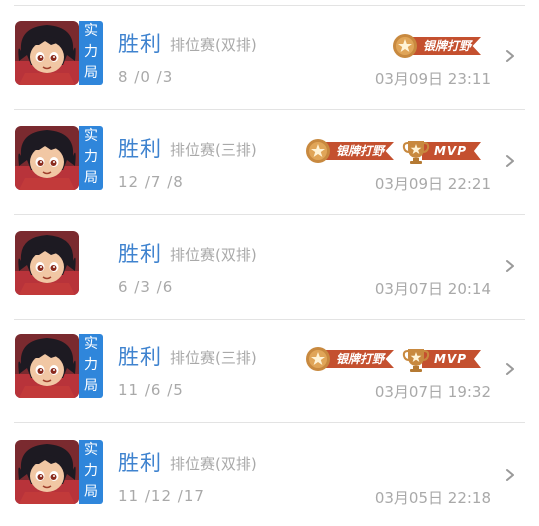  Describe the element at coordinates (151, 390) in the screenshot. I see `kda-stats: 11 /6 /5` at that location.